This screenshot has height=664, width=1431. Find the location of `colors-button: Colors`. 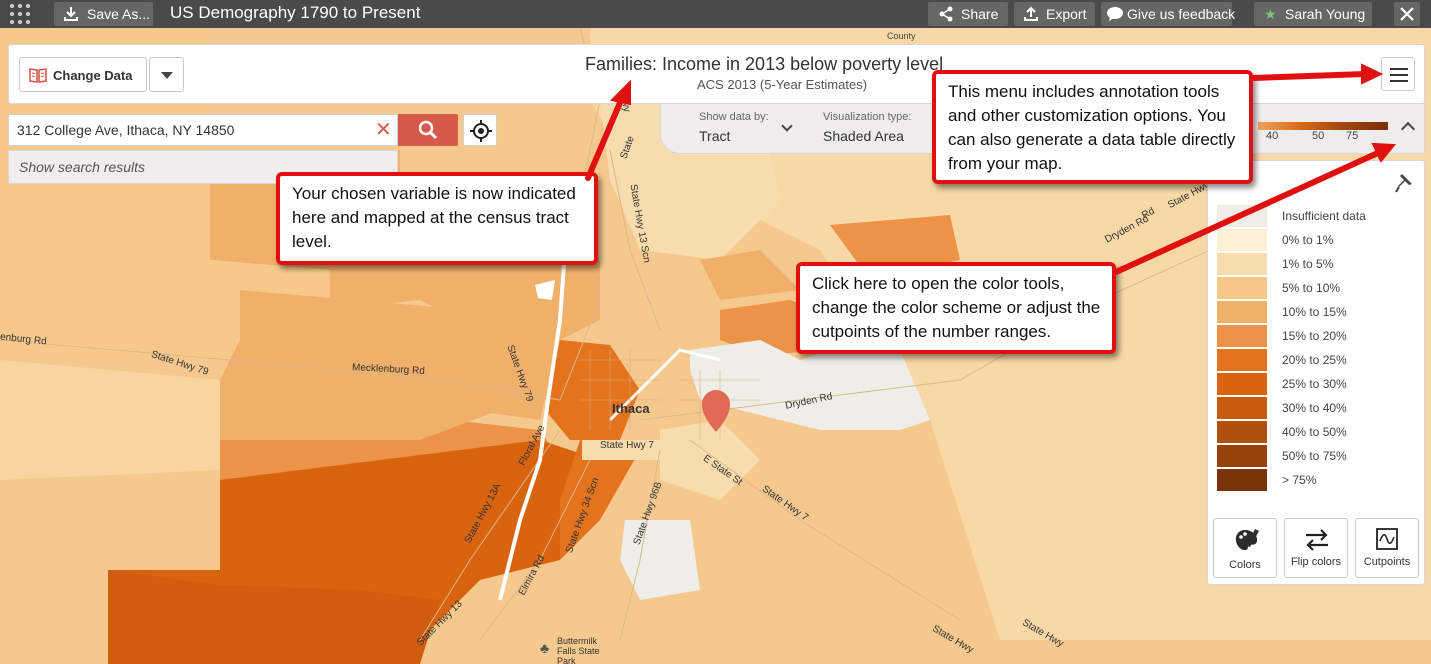

colors-button: Colors is located at coordinates (1245, 548).